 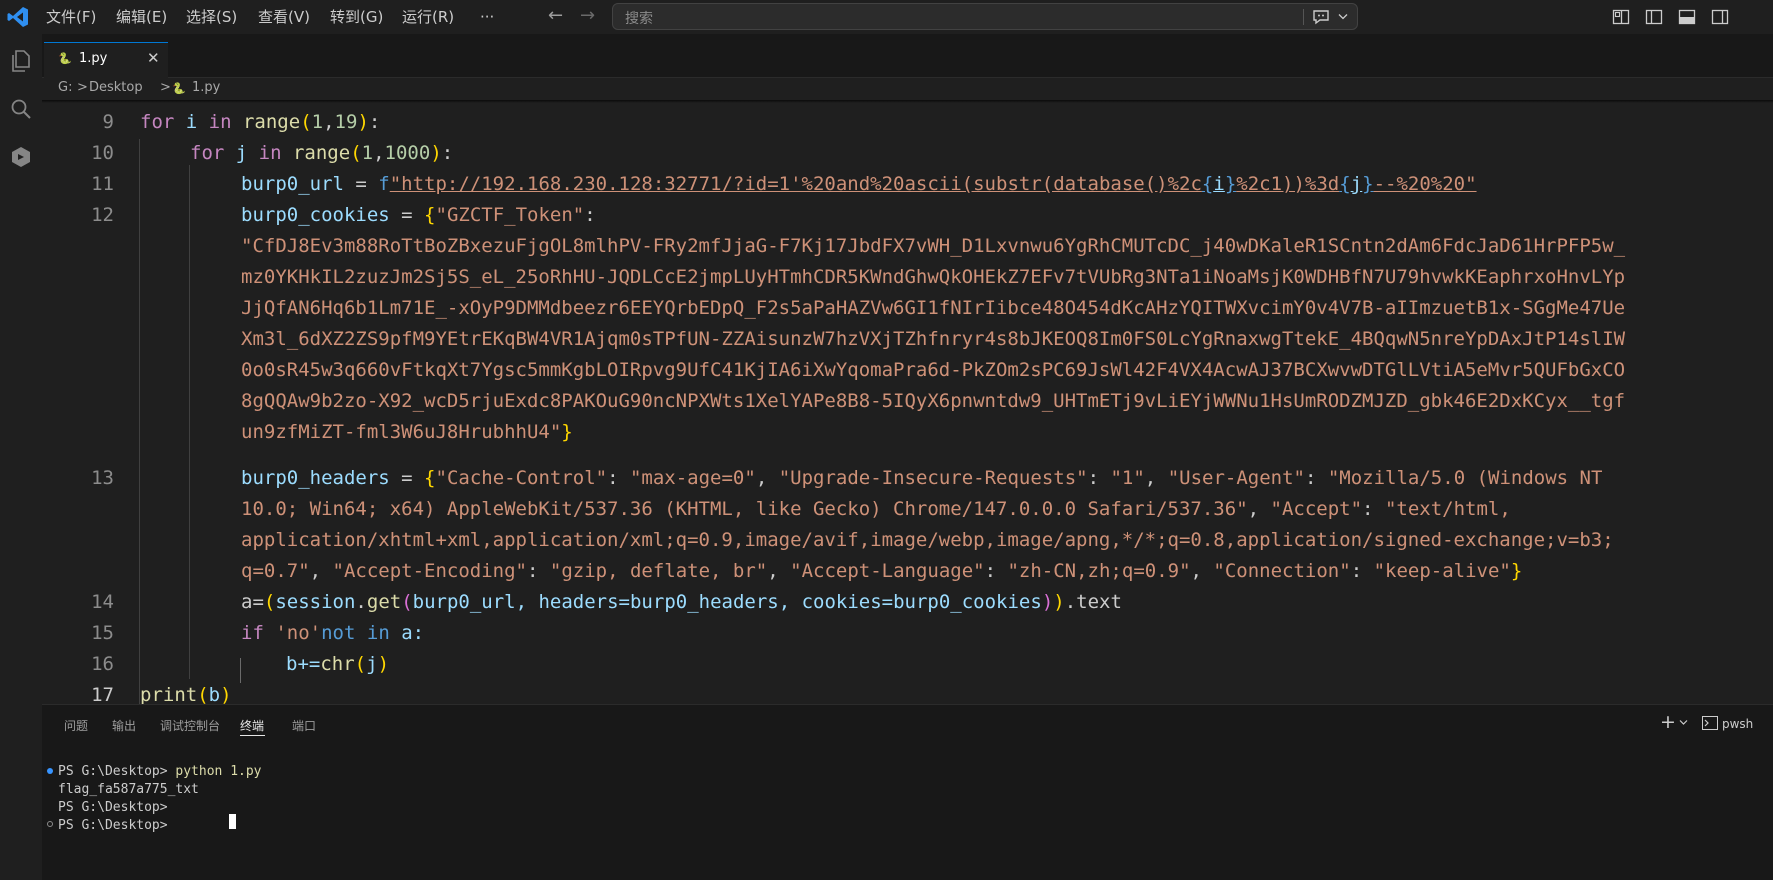 I want to click on search-separator, so click(x=1303, y=17).